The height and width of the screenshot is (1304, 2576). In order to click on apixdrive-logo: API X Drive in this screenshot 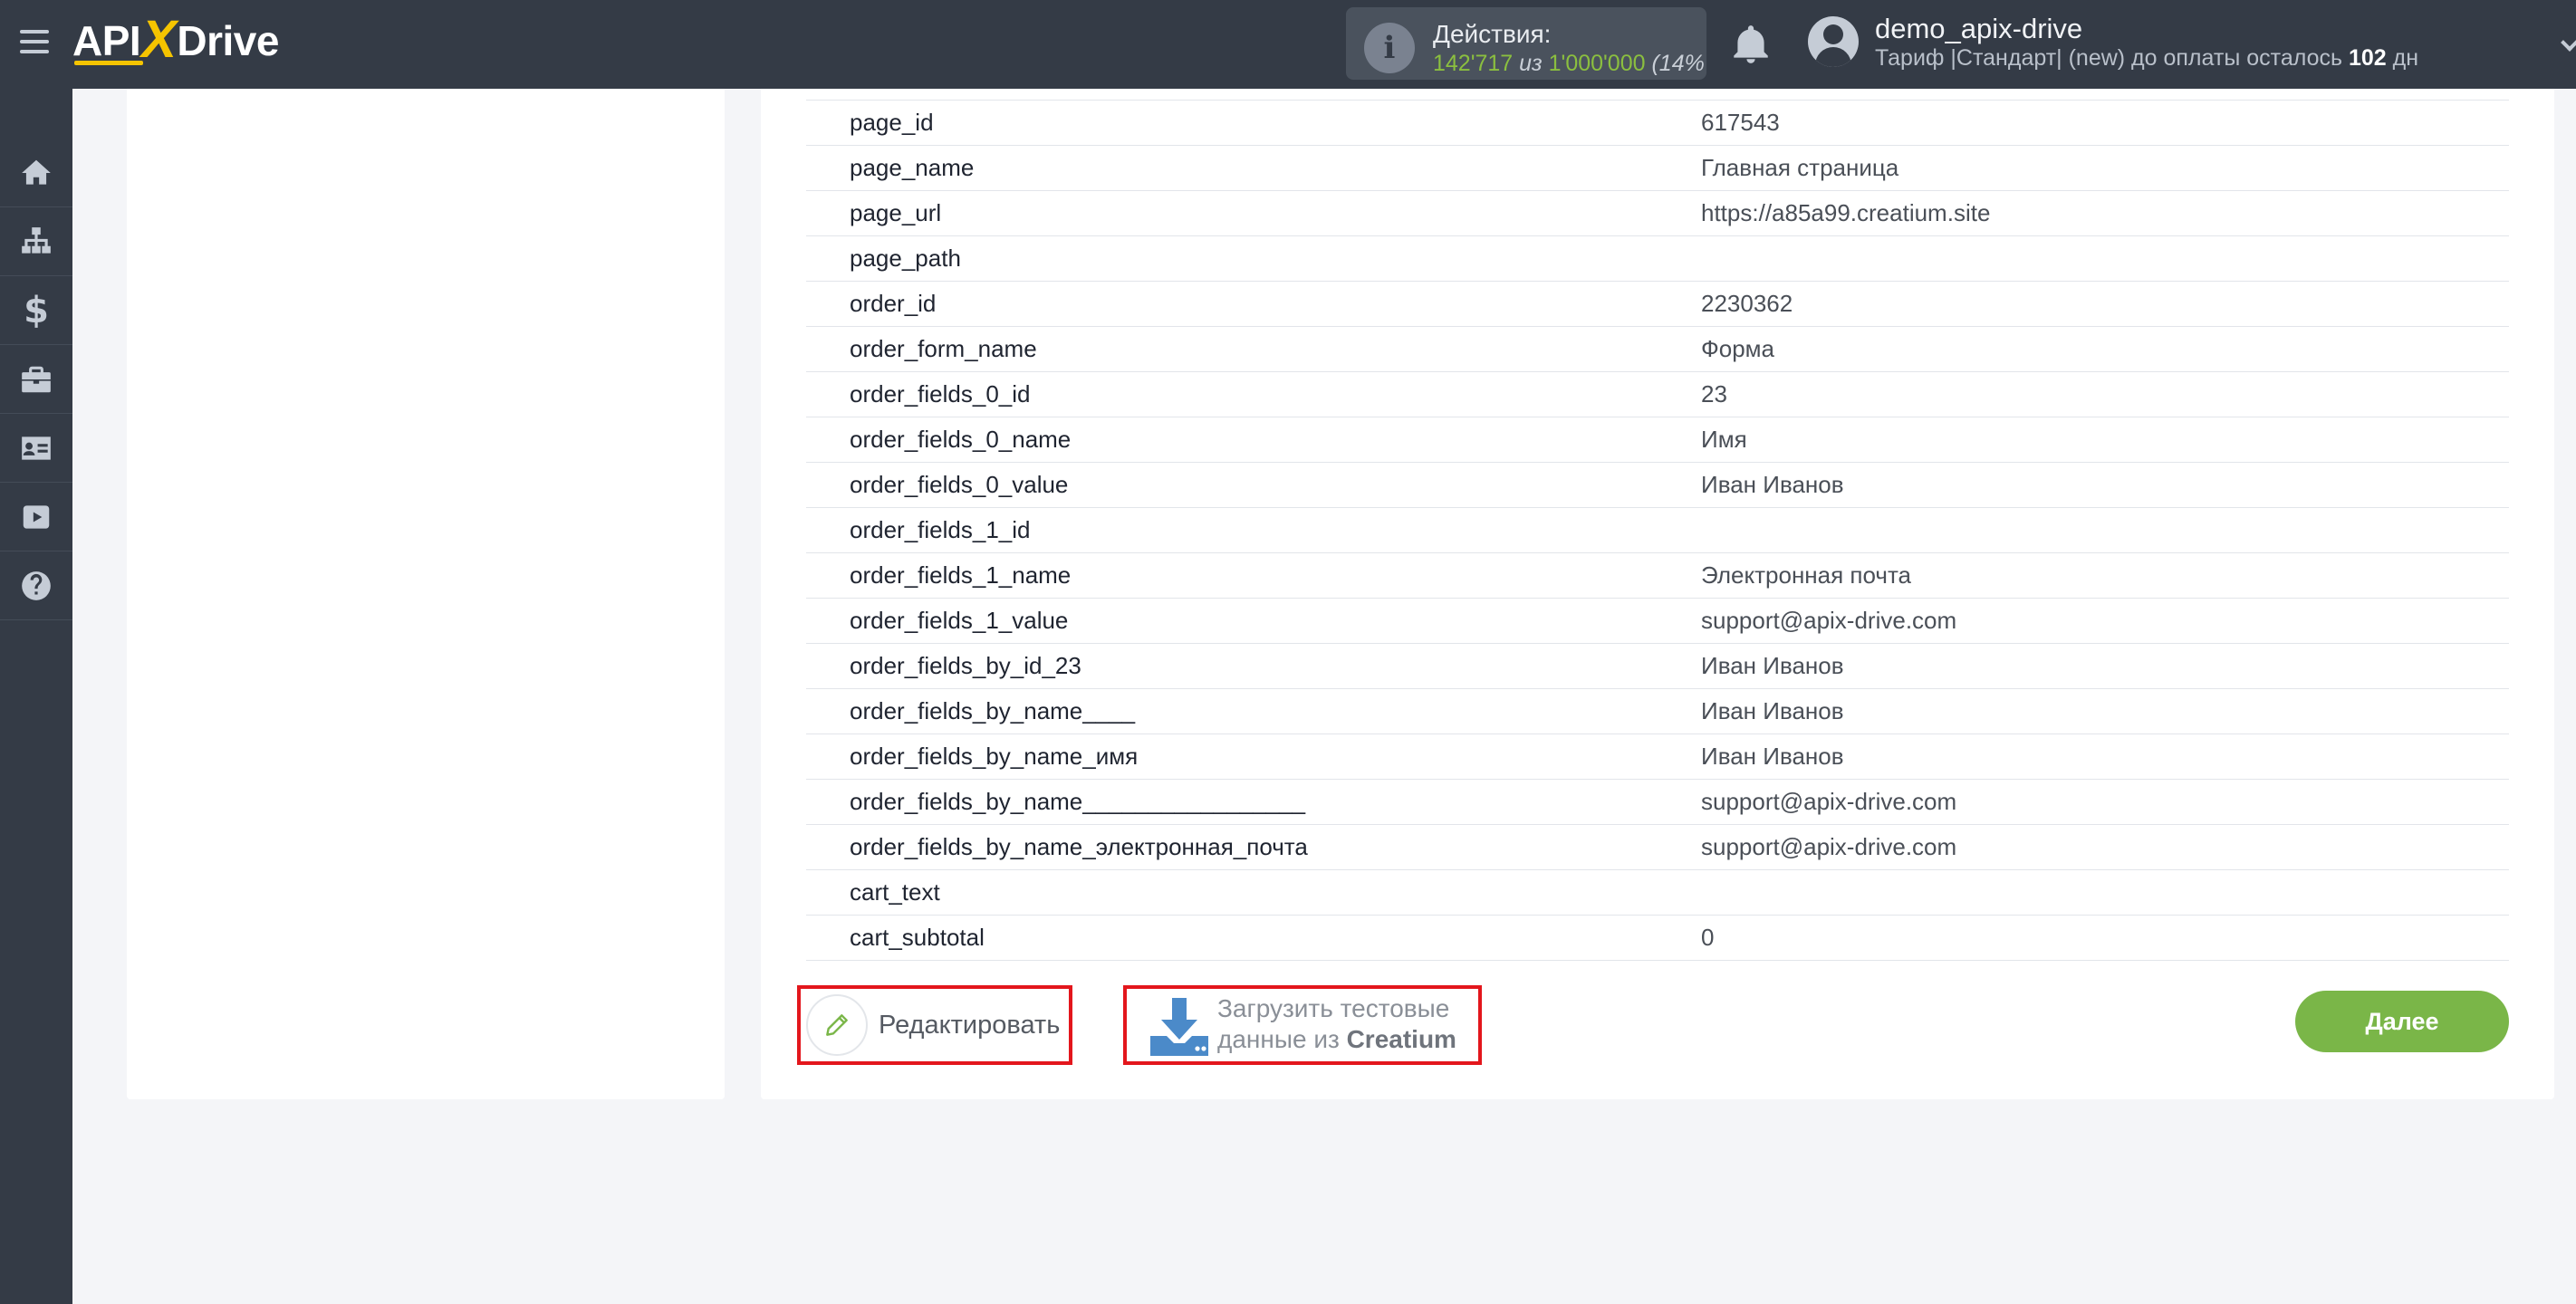, I will do `click(175, 39)`.